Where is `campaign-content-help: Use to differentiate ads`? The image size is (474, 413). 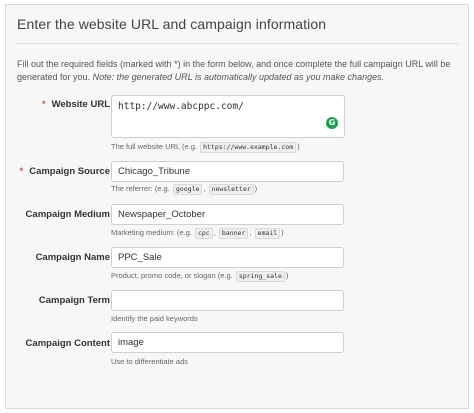
campaign-content-help: Use to differentiate ads is located at coordinates (149, 361).